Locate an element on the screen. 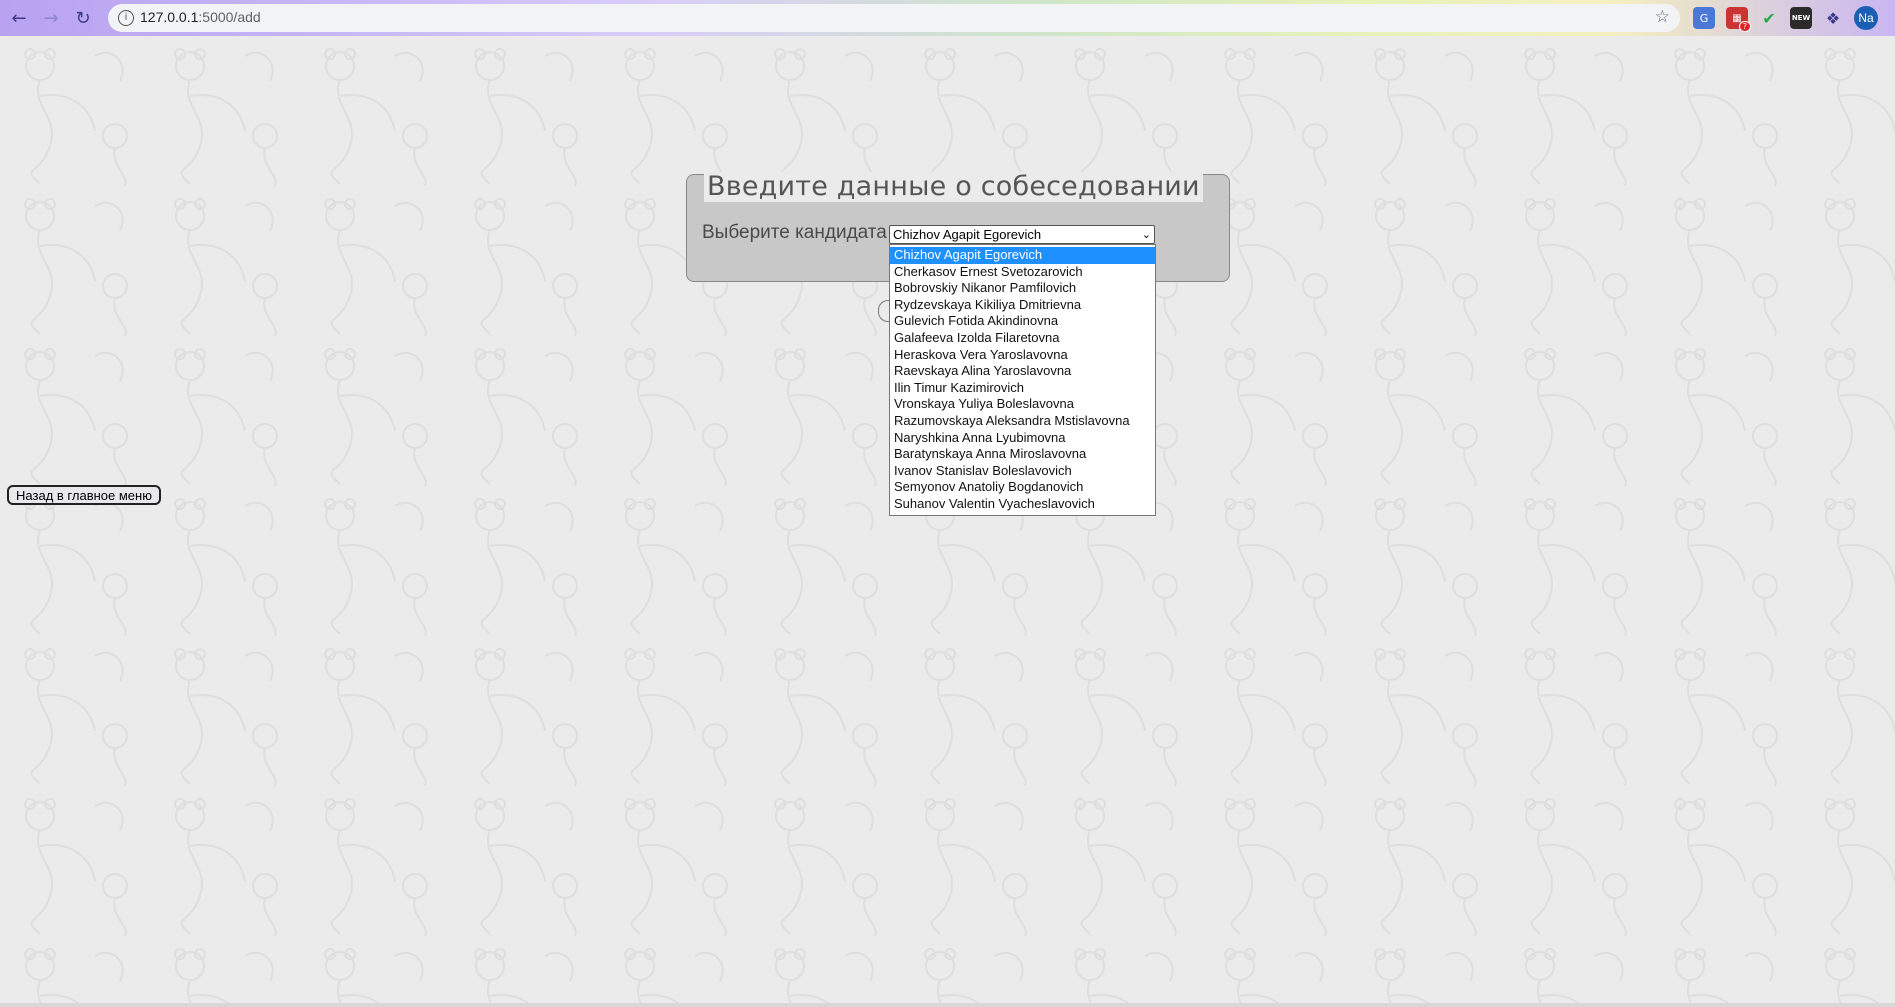  candidate-option: Ilin Timur Kazimirovich is located at coordinates (1022, 388).